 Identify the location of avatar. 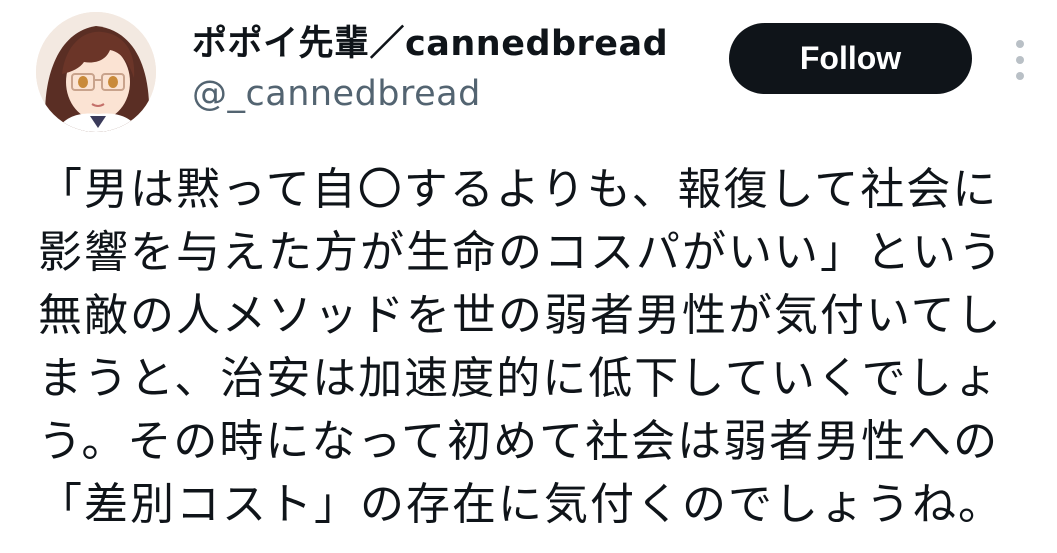
(96, 72).